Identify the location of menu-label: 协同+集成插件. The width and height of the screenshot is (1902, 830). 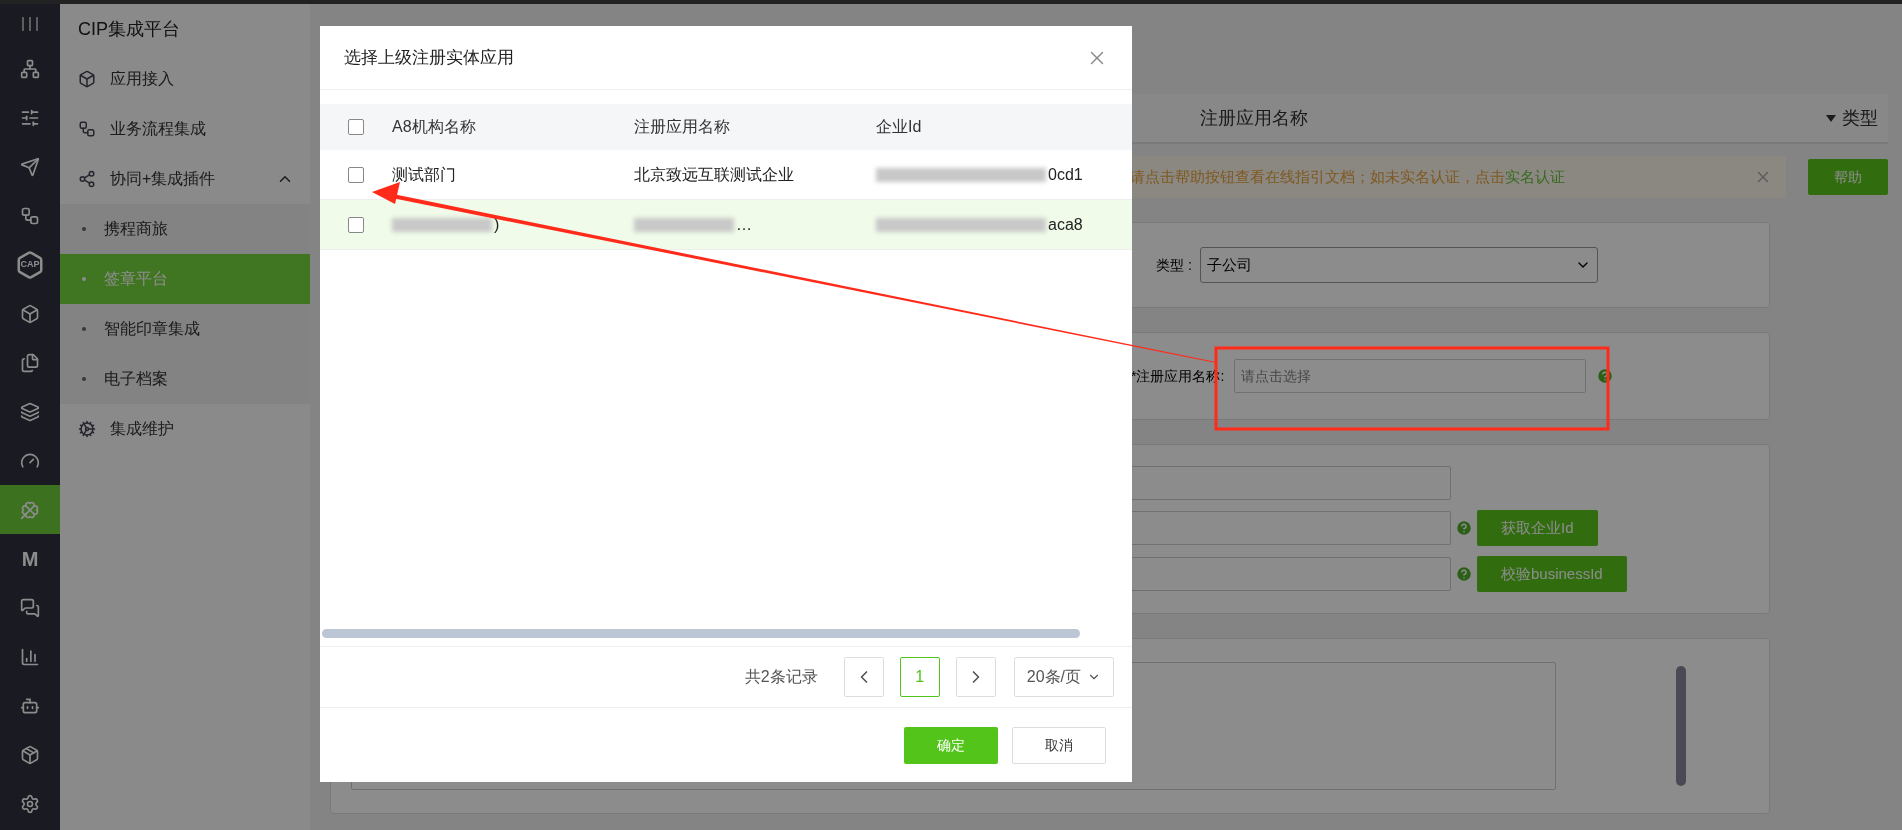
(163, 179).